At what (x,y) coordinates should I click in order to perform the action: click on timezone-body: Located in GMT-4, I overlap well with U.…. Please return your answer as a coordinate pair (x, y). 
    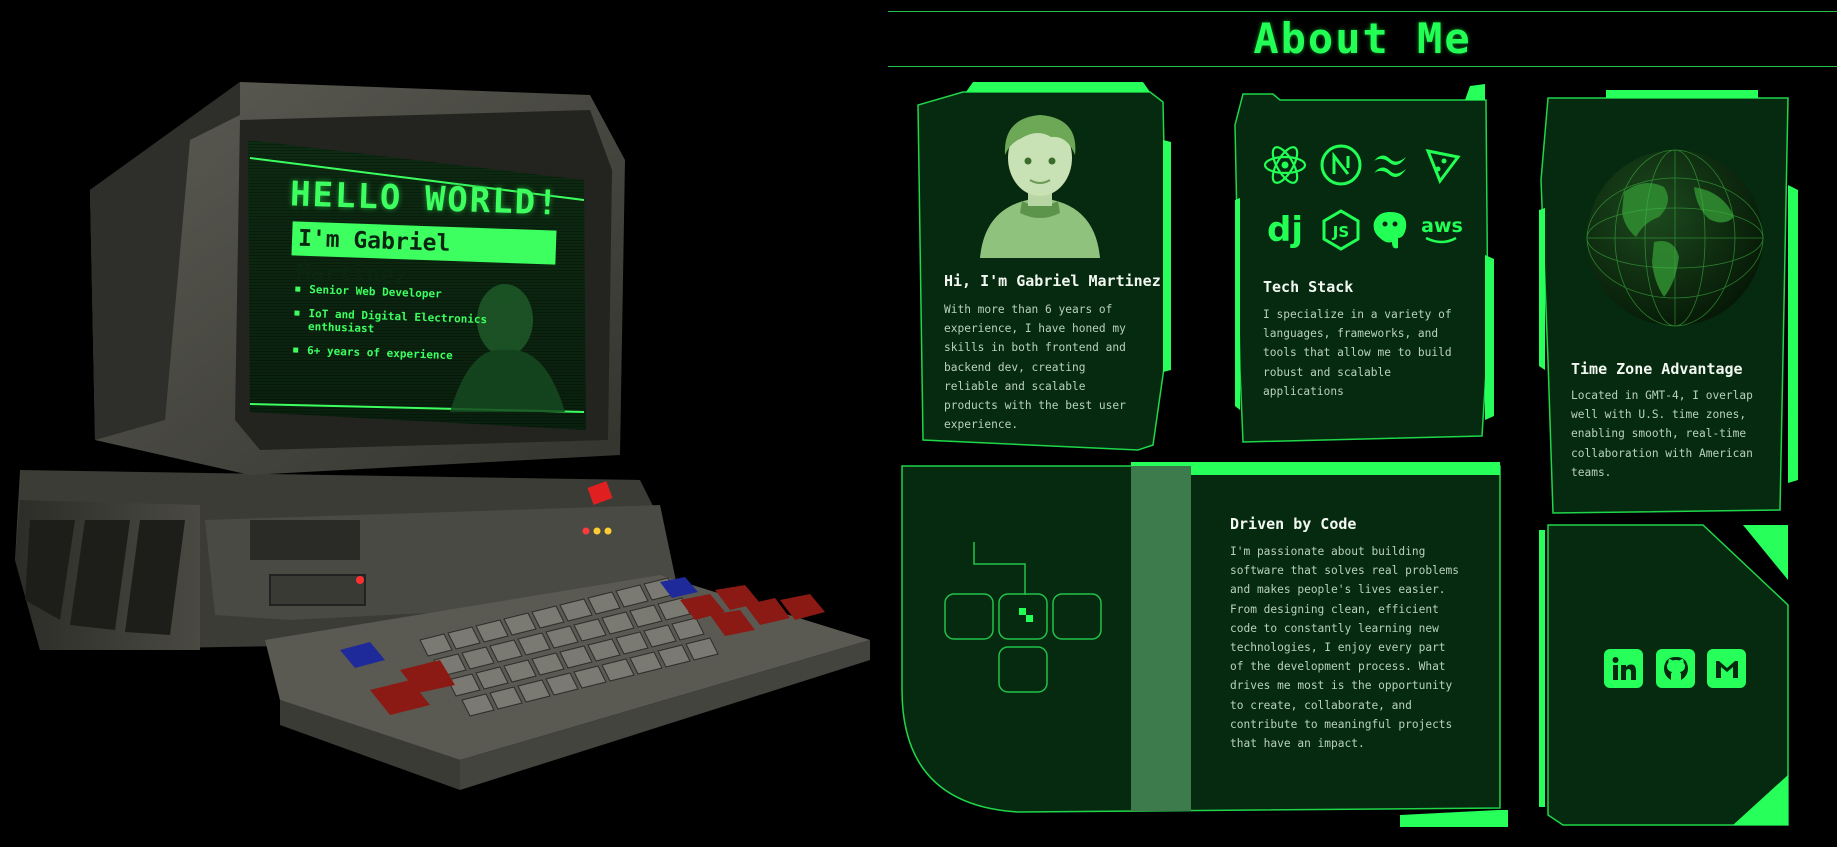
    Looking at the image, I should click on (1662, 434).